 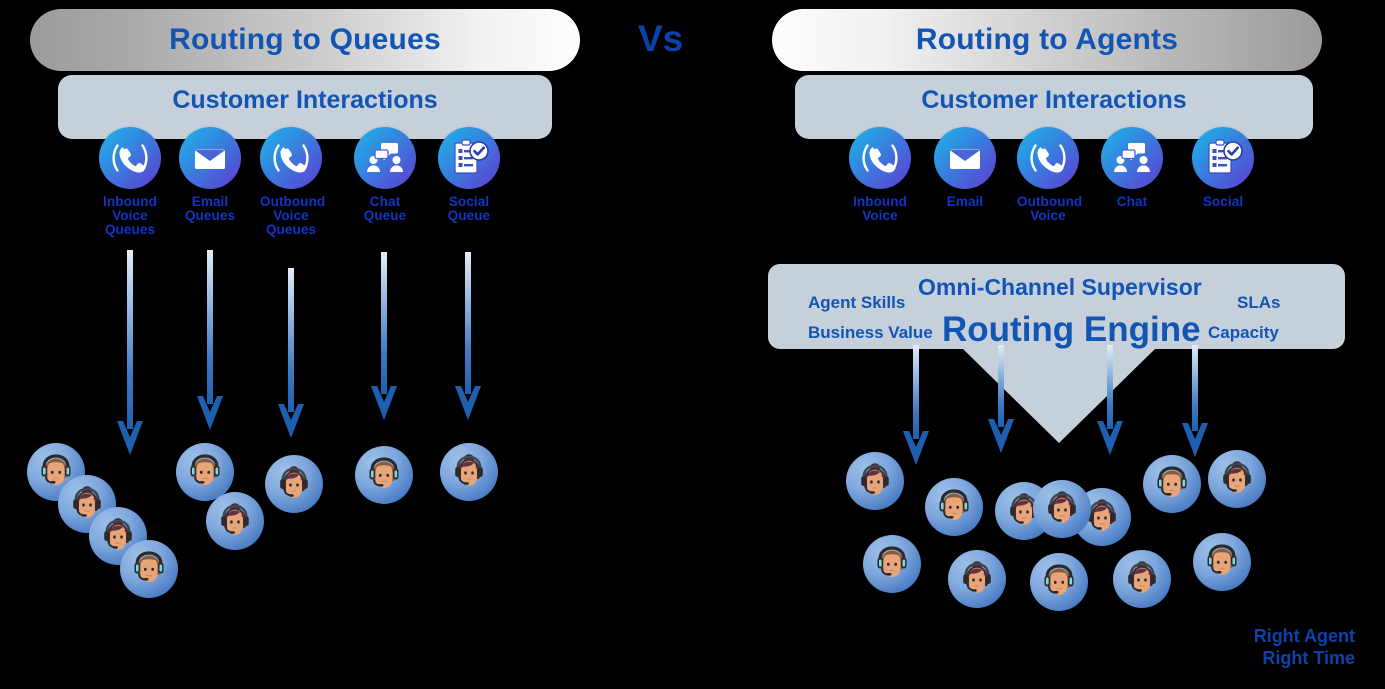 I want to click on channel-outbound-call: Outbound Voice, so click(x=1050, y=175).